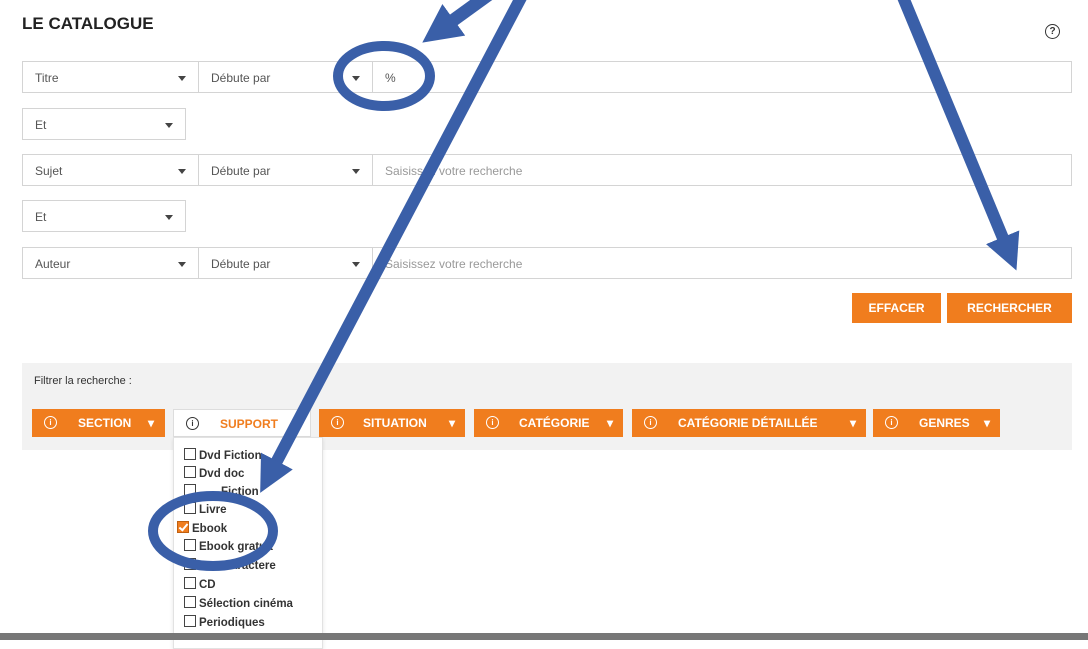 This screenshot has width=1088, height=649. I want to click on field-select-1: Titre, so click(110, 77).